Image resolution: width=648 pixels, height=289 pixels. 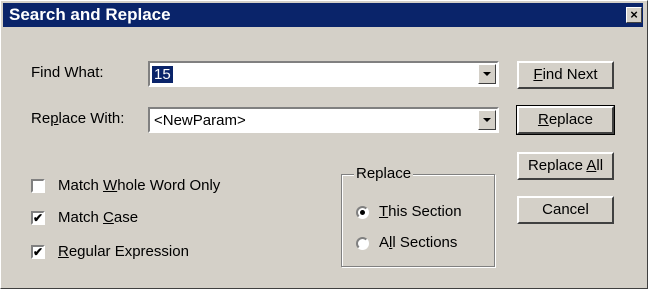 I want to click on replace-scope-group: Replace This Section All Sections, so click(x=418, y=216).